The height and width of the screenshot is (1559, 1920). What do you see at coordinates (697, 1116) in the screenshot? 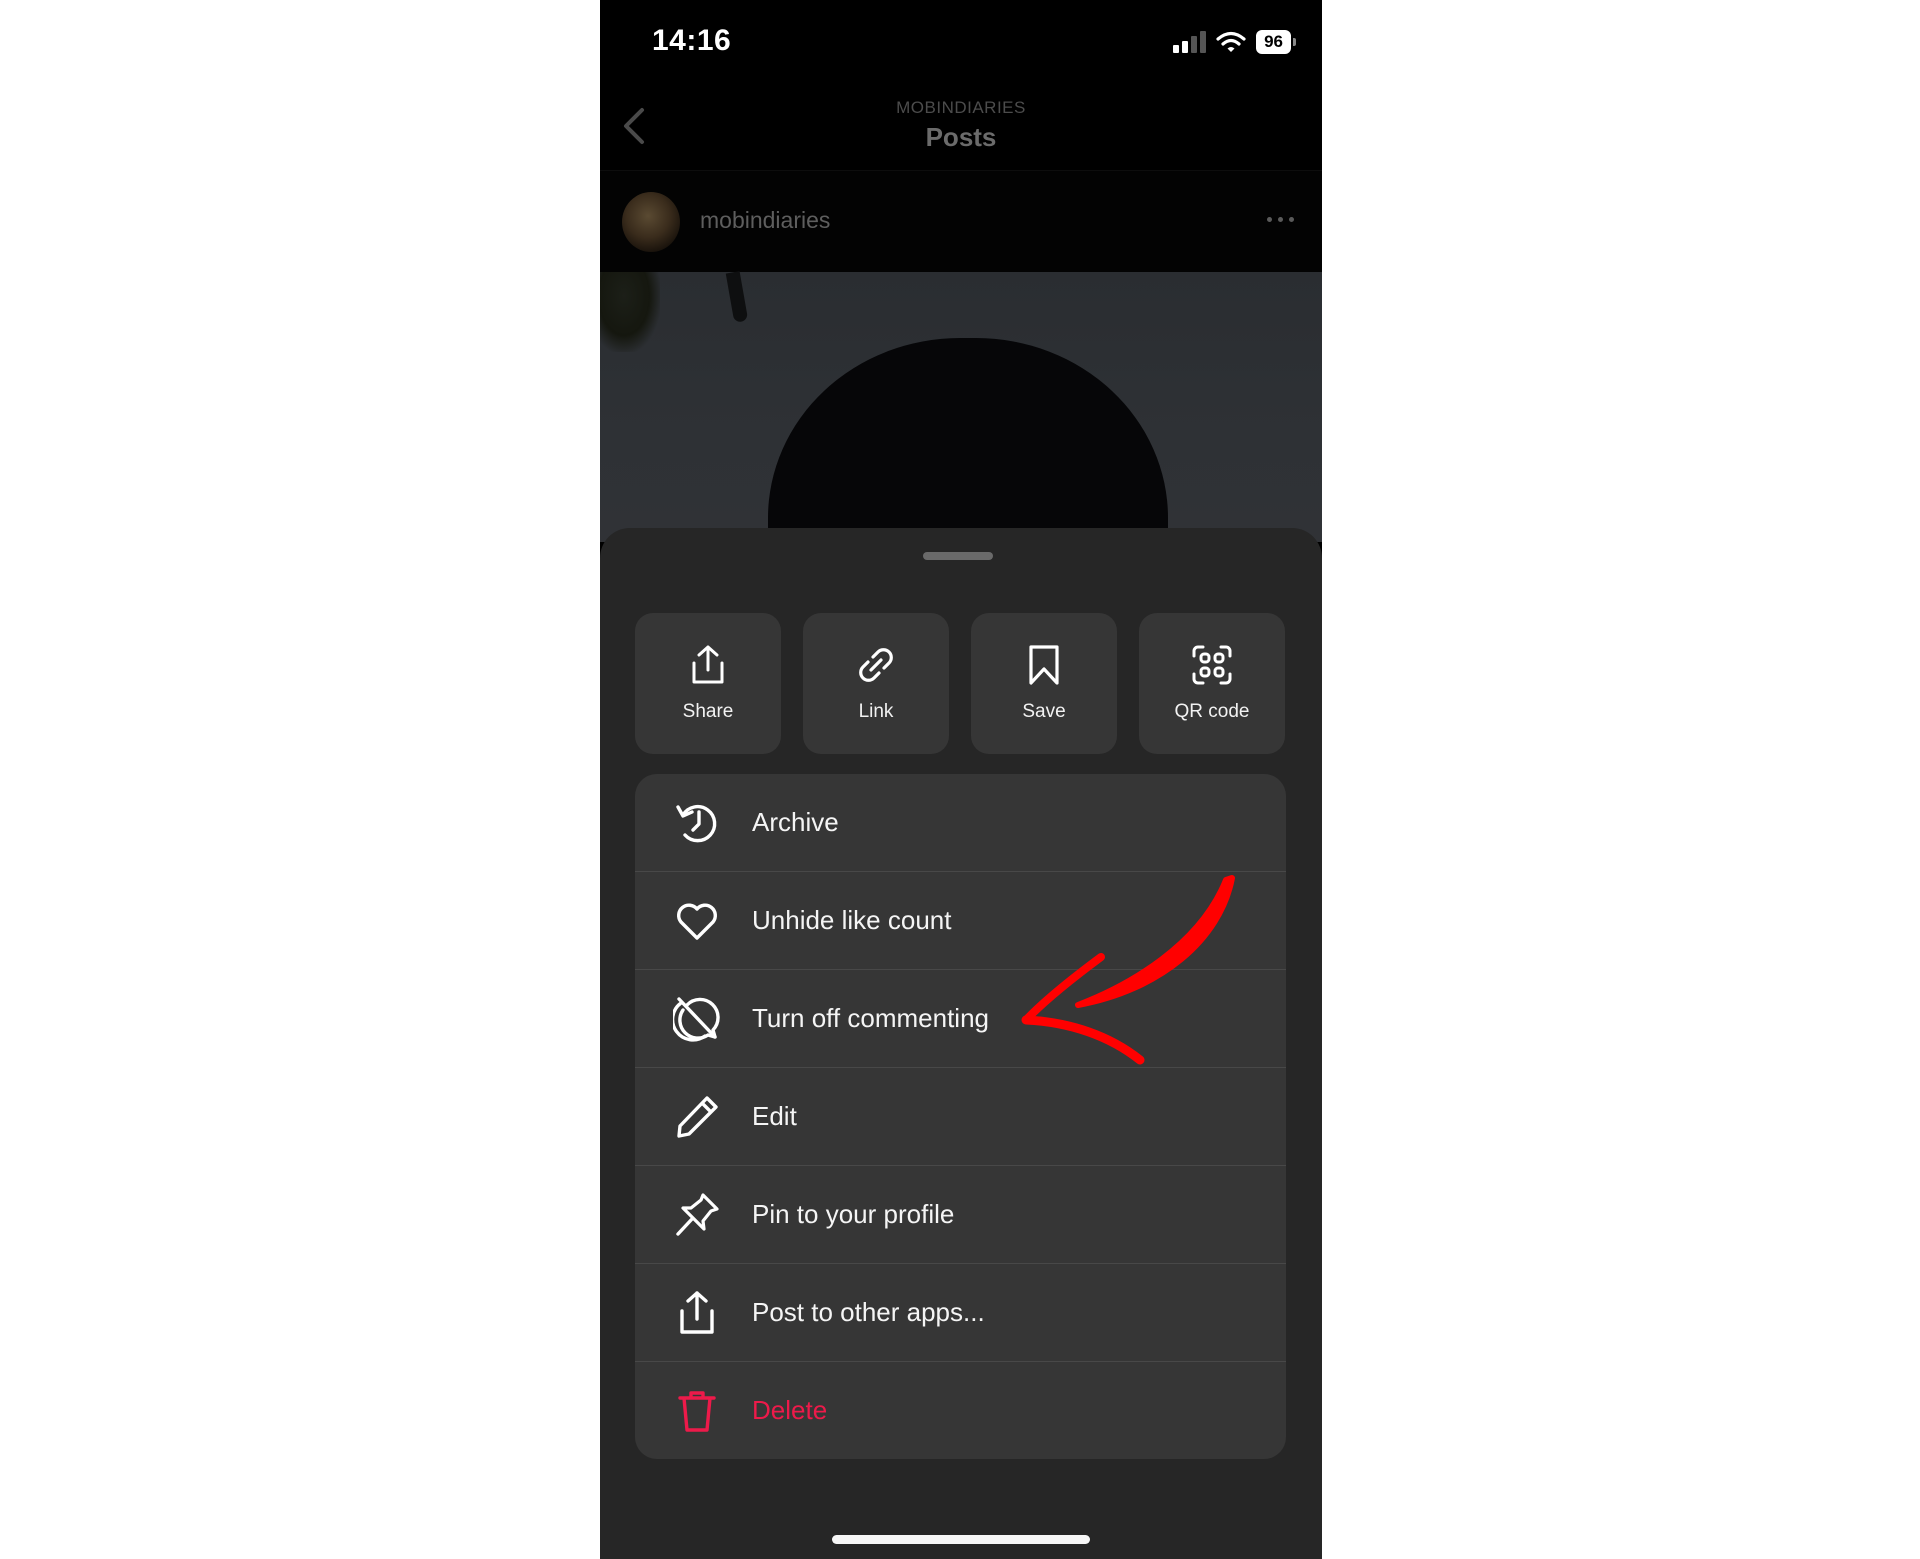
I see `pencil-icon` at bounding box center [697, 1116].